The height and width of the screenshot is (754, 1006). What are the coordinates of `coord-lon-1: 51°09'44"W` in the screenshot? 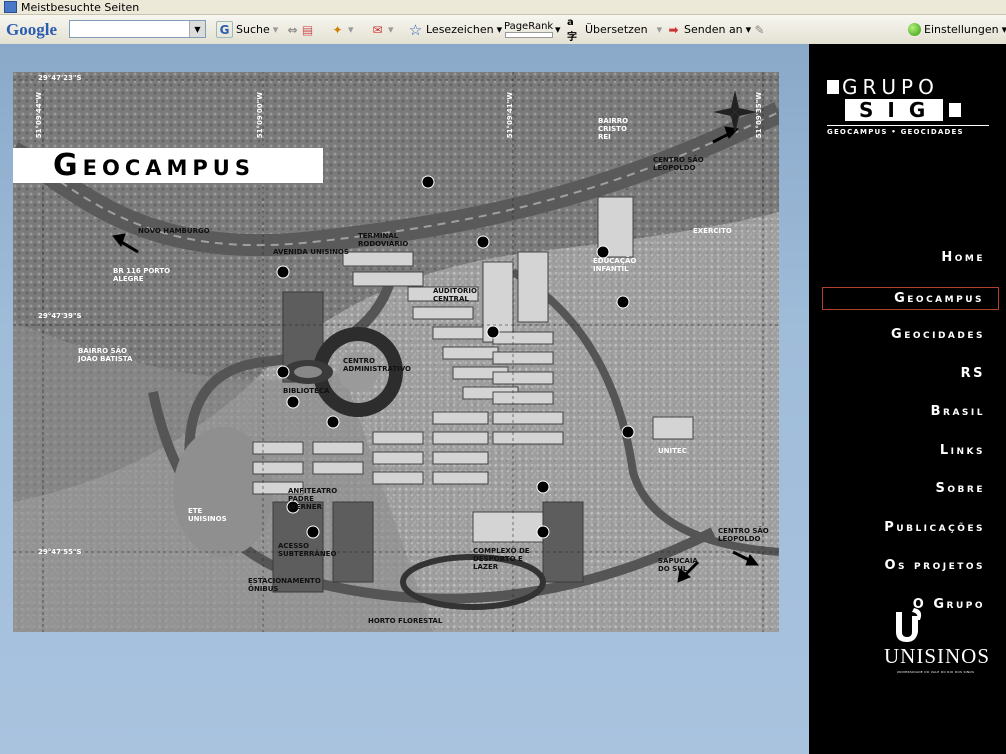 It's located at (39, 115).